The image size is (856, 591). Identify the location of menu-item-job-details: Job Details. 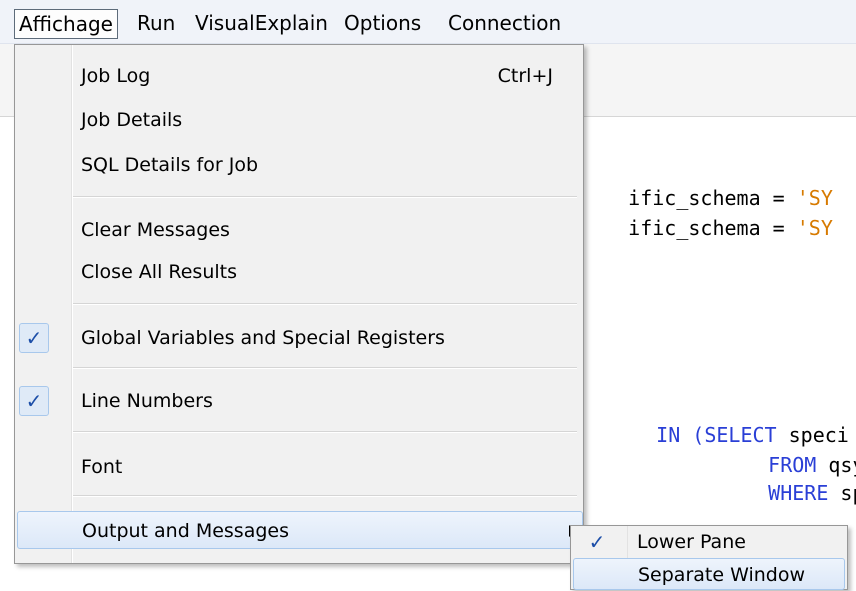
(299, 120).